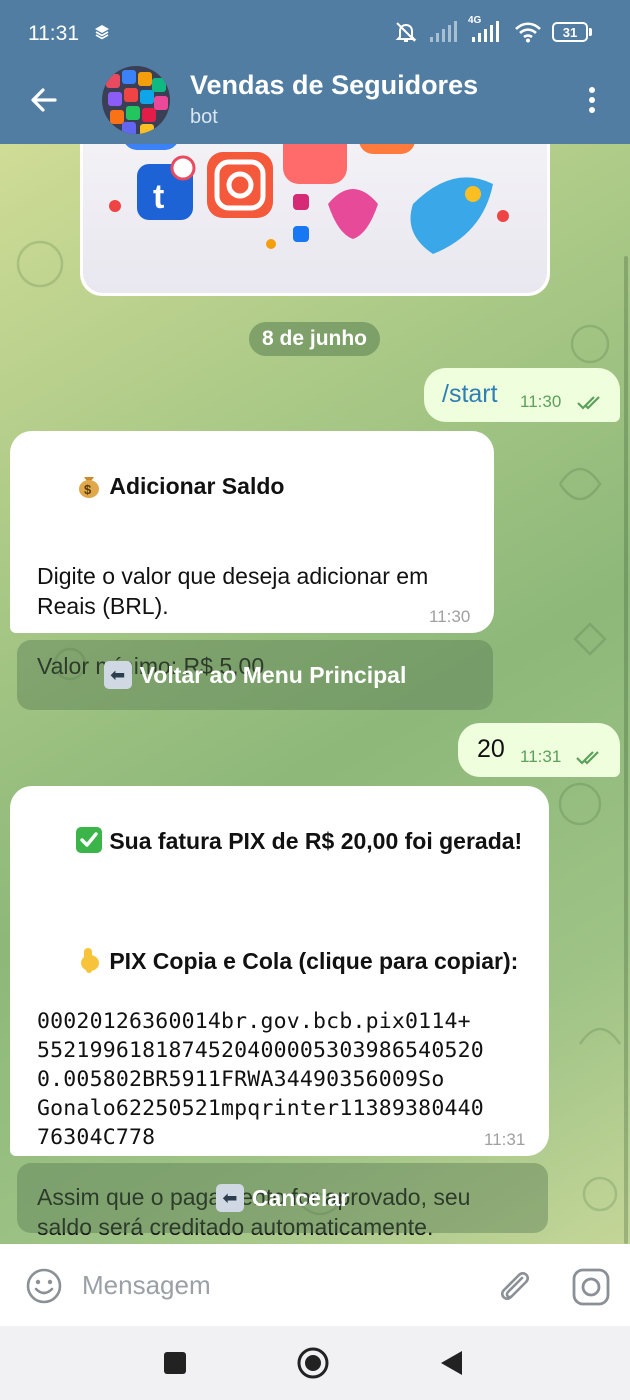 This screenshot has width=630, height=1400. What do you see at coordinates (53, 33) in the screenshot?
I see `status-time: 11:31` at bounding box center [53, 33].